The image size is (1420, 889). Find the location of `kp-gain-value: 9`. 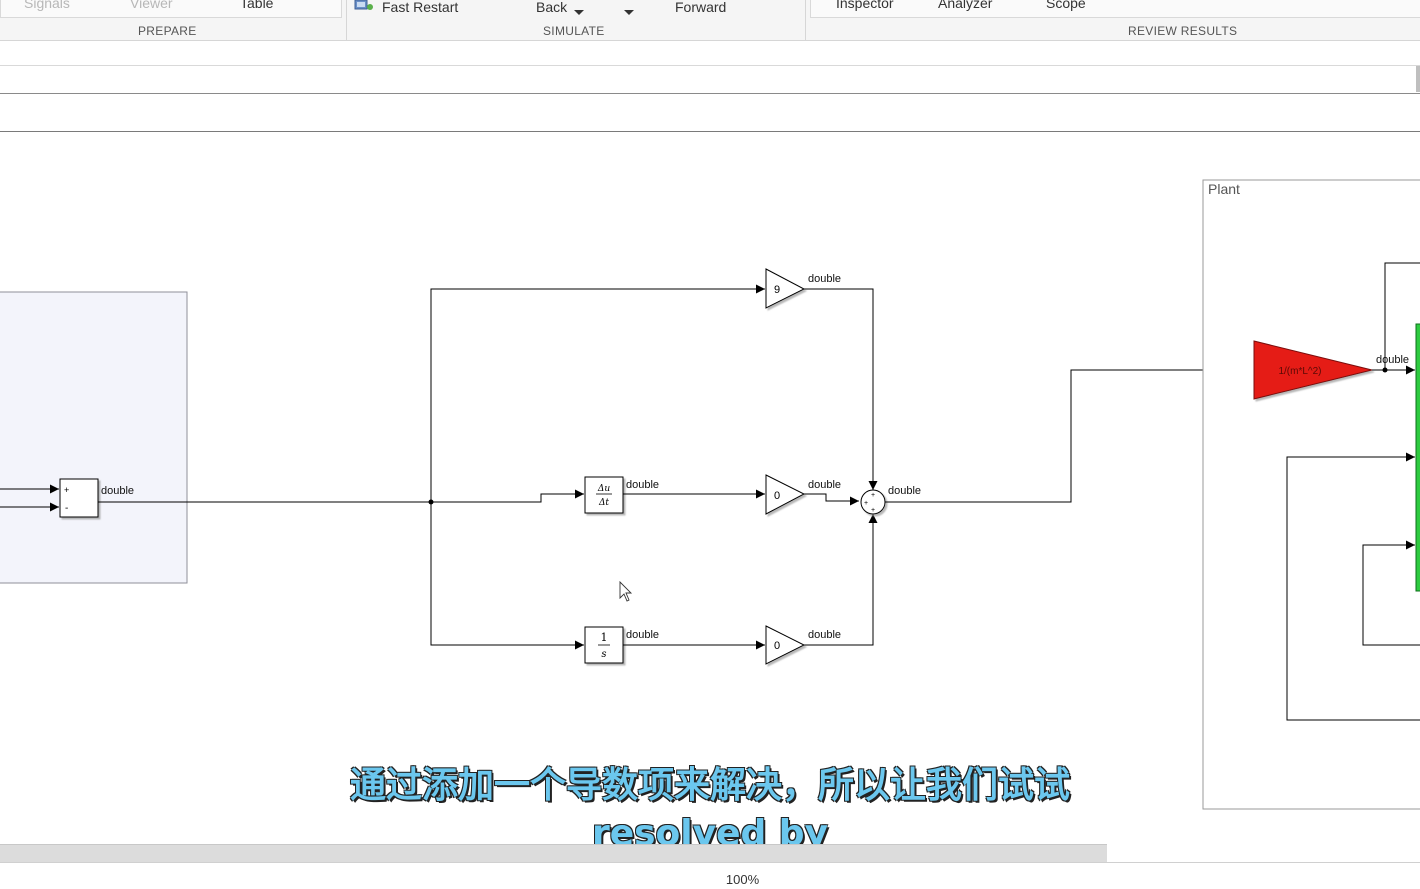

kp-gain-value: 9 is located at coordinates (777, 290).